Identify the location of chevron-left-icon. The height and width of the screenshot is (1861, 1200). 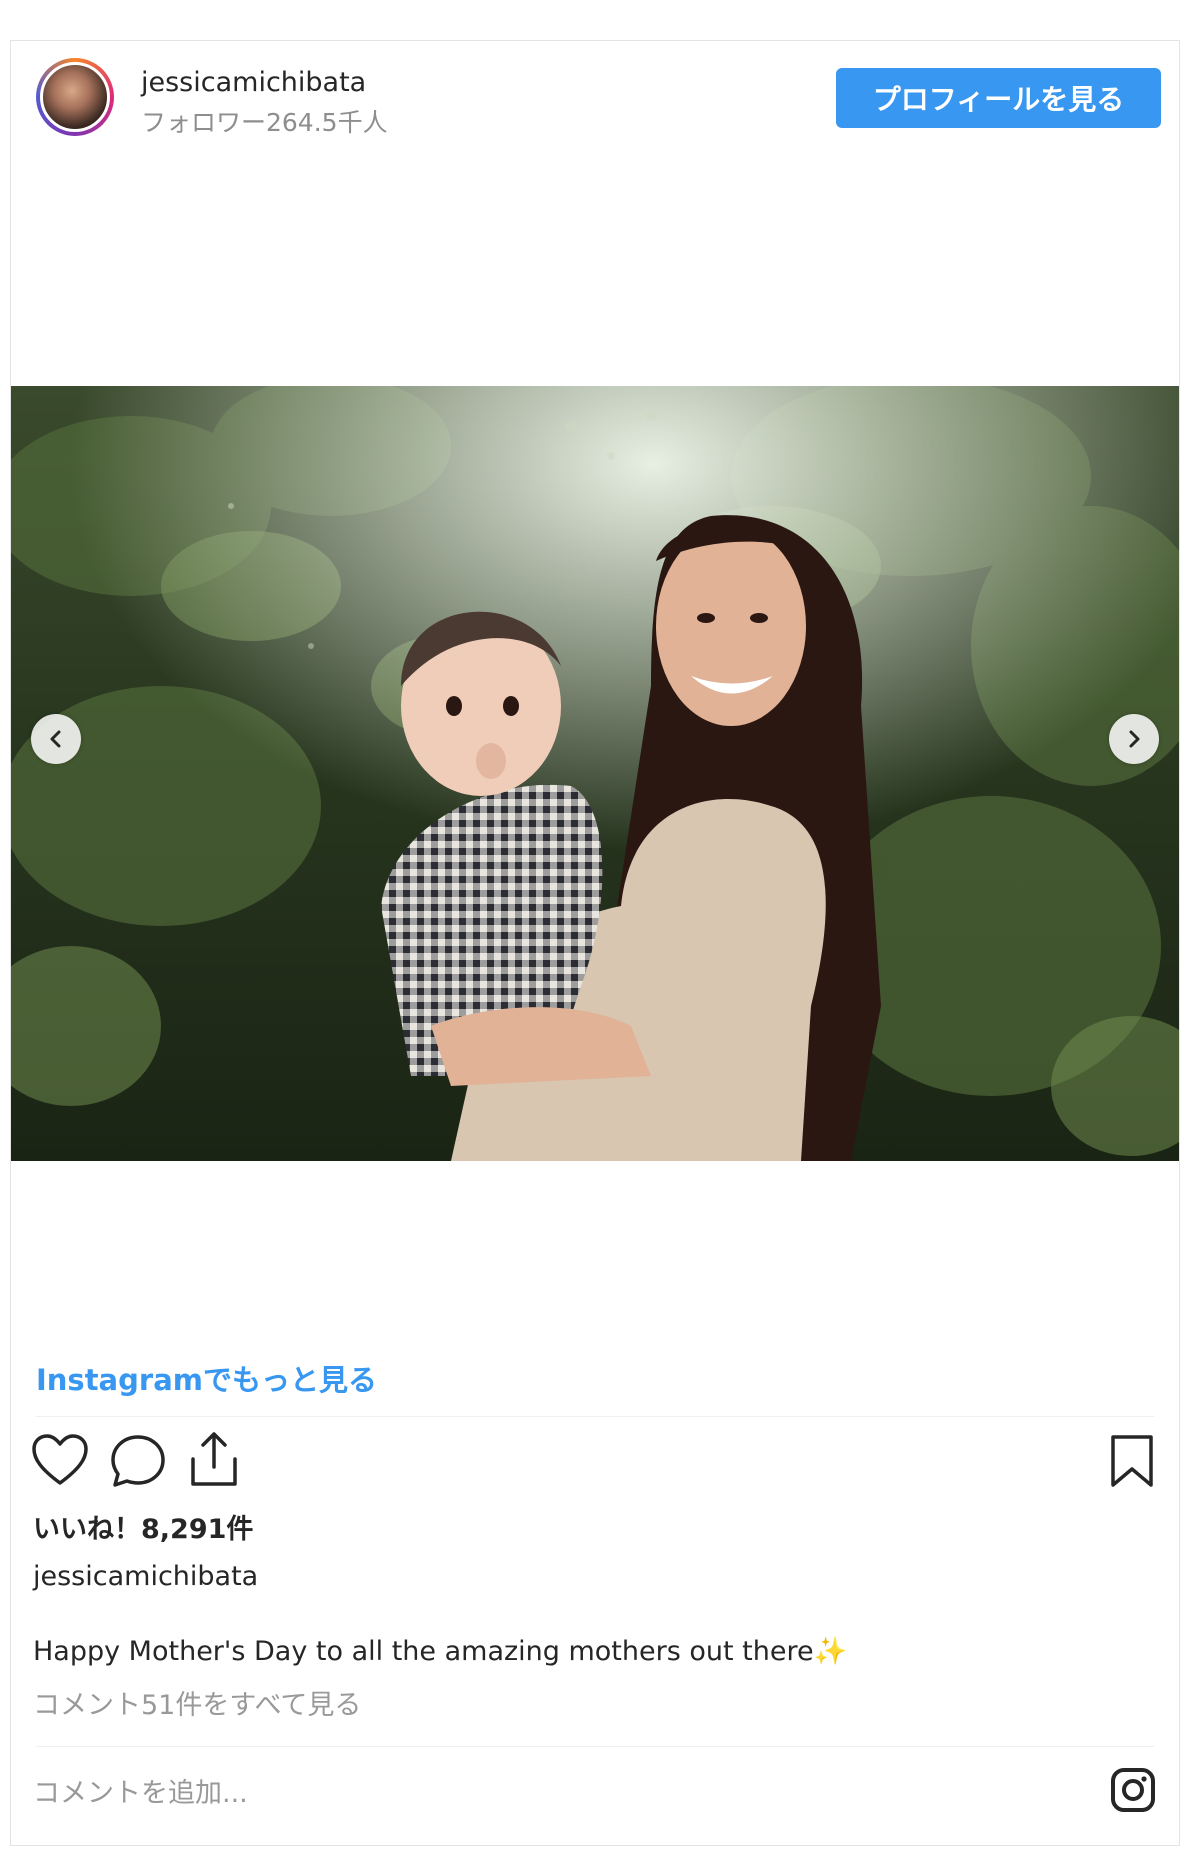
(55, 739).